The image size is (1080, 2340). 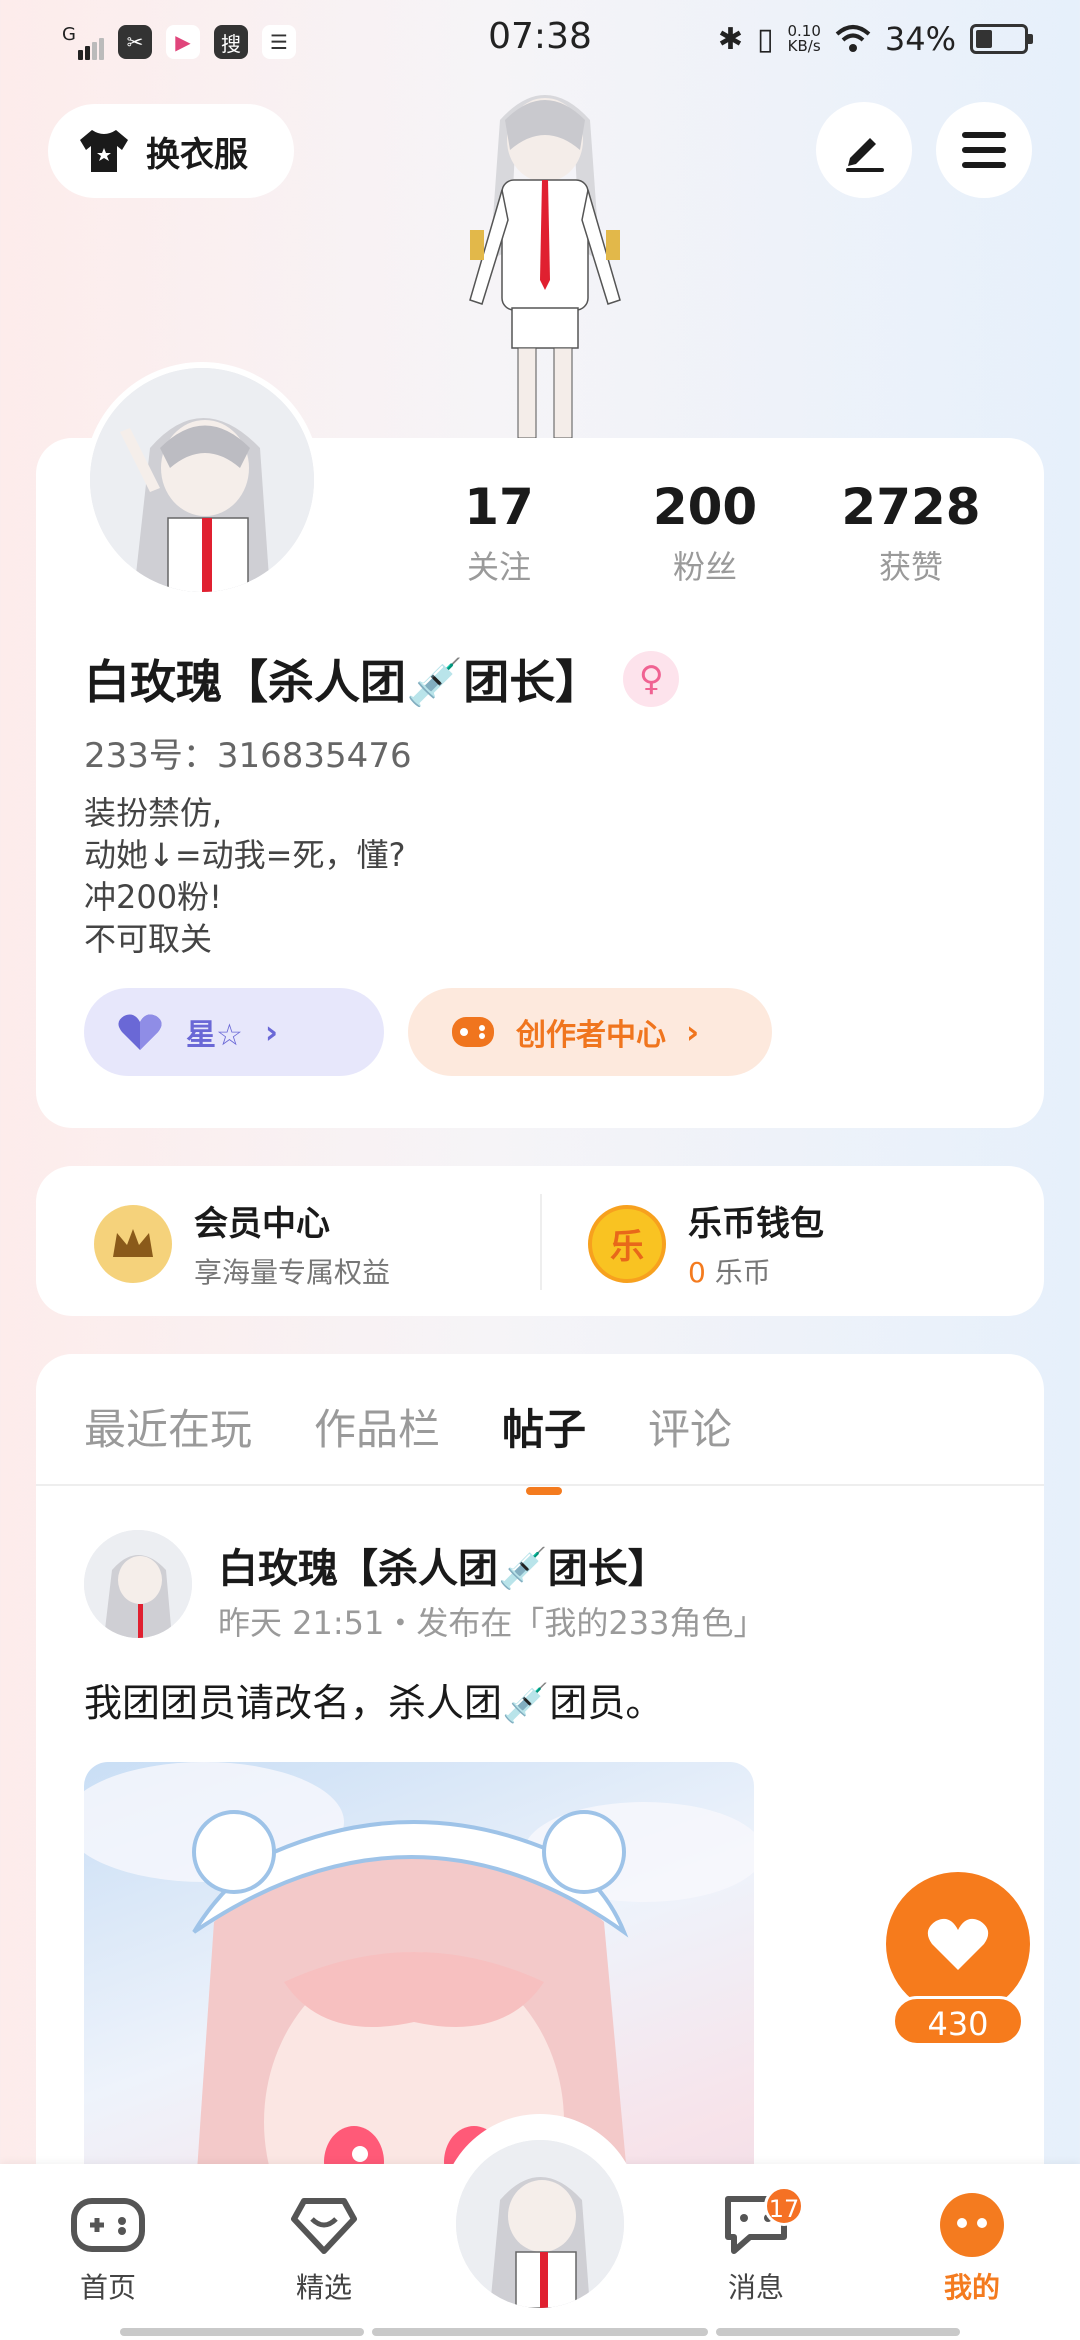 I want to click on post-author-avatar, so click(x=138, y=1584).